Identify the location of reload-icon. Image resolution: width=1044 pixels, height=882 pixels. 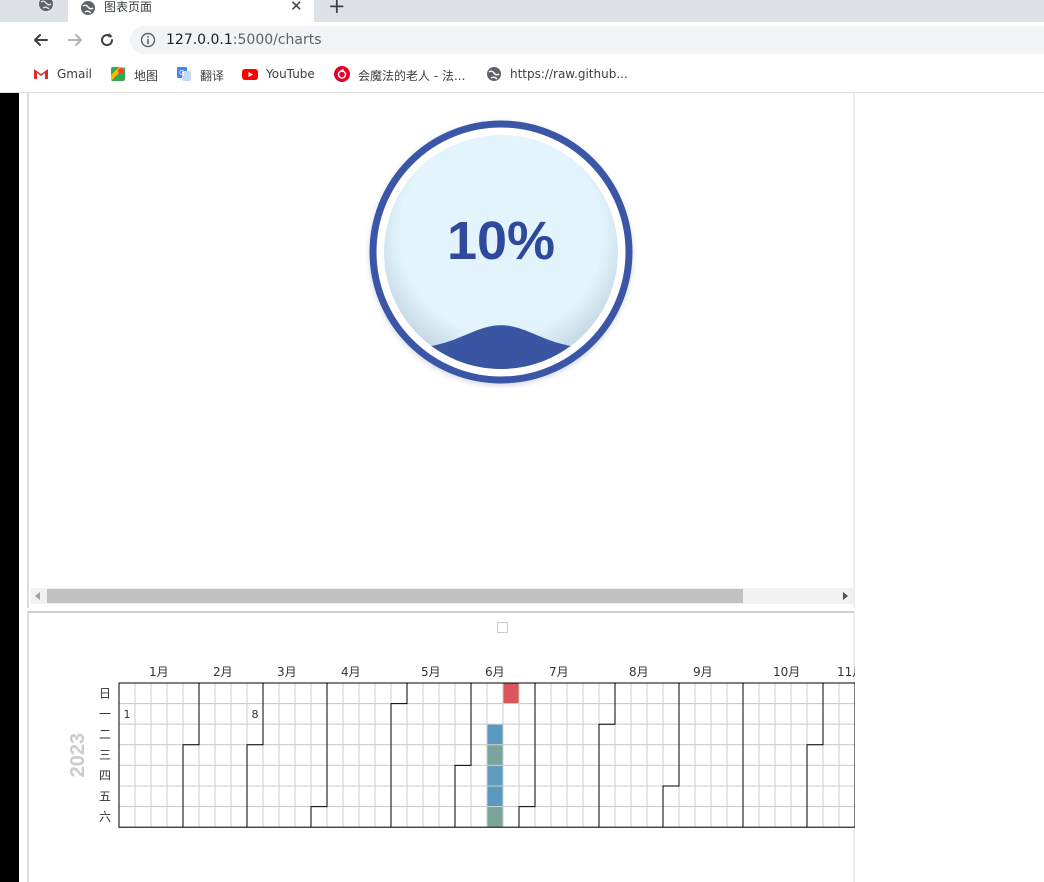
(107, 40).